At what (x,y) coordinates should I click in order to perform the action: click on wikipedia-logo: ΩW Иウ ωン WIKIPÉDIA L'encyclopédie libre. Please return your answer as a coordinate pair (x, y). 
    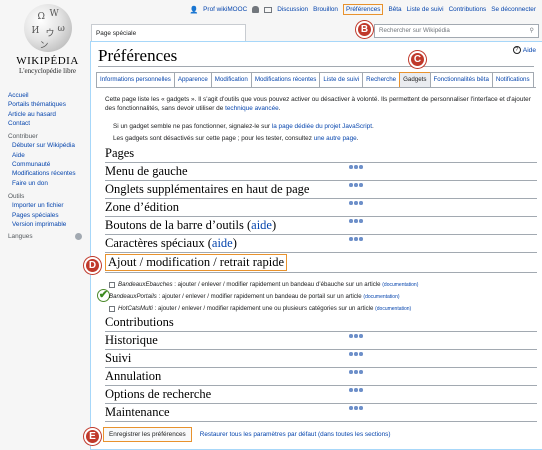
    Looking at the image, I should click on (47, 38).